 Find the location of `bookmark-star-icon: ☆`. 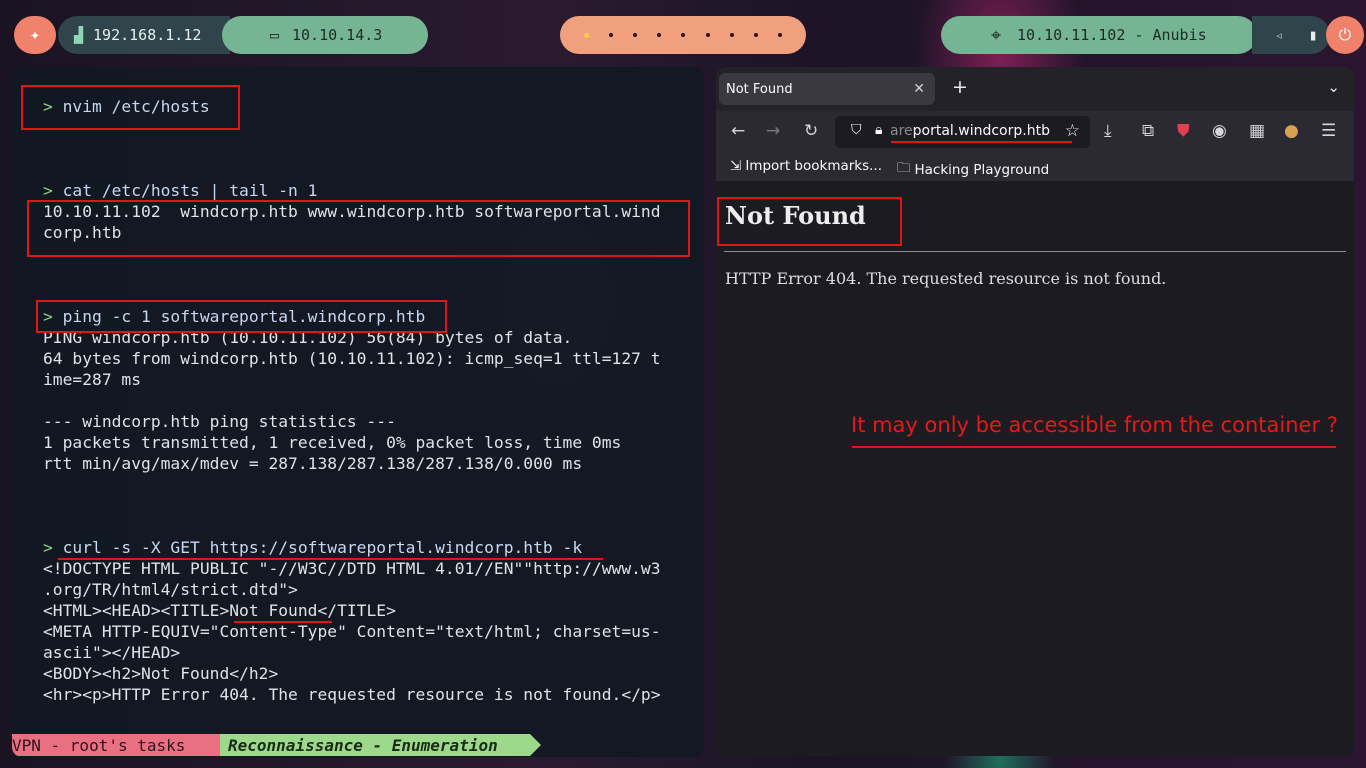

bookmark-star-icon: ☆ is located at coordinates (1072, 131).